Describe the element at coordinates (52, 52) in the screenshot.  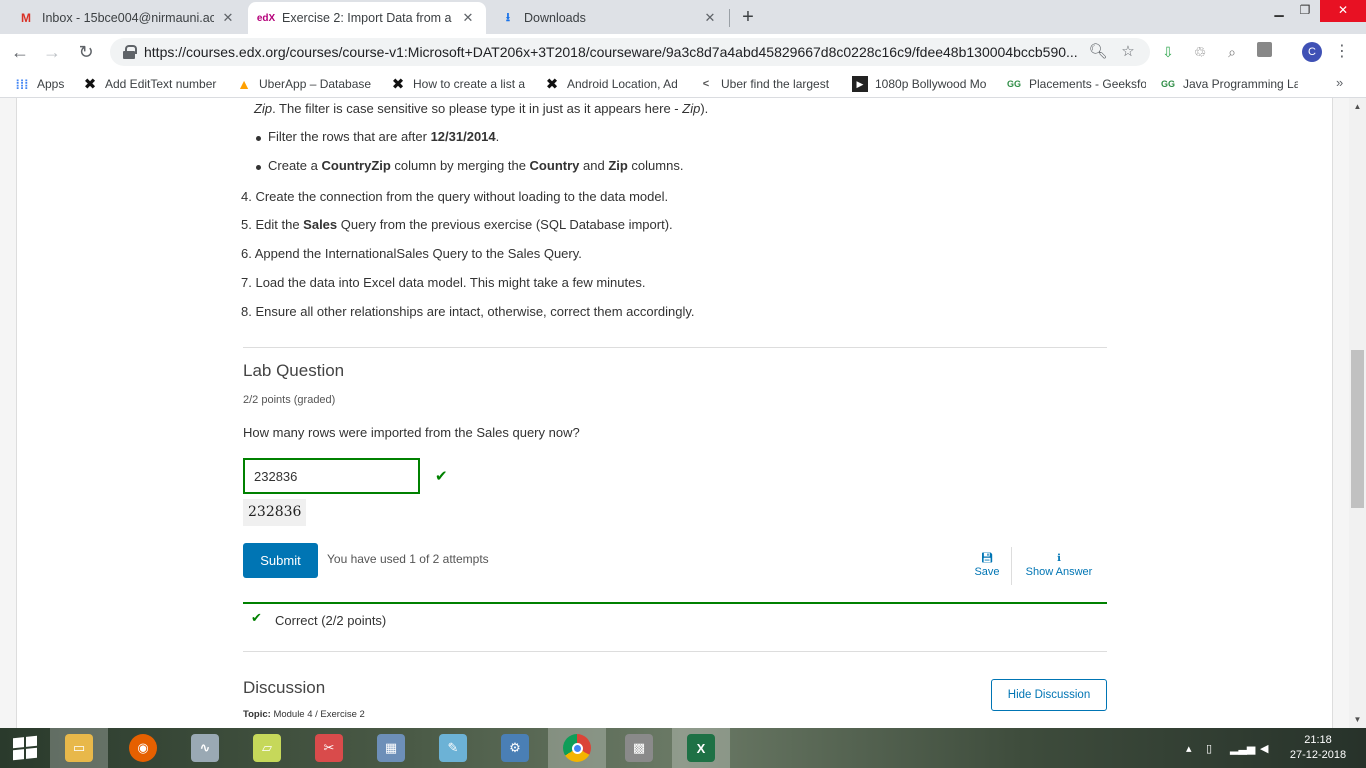
I see `forward-button: →` at that location.